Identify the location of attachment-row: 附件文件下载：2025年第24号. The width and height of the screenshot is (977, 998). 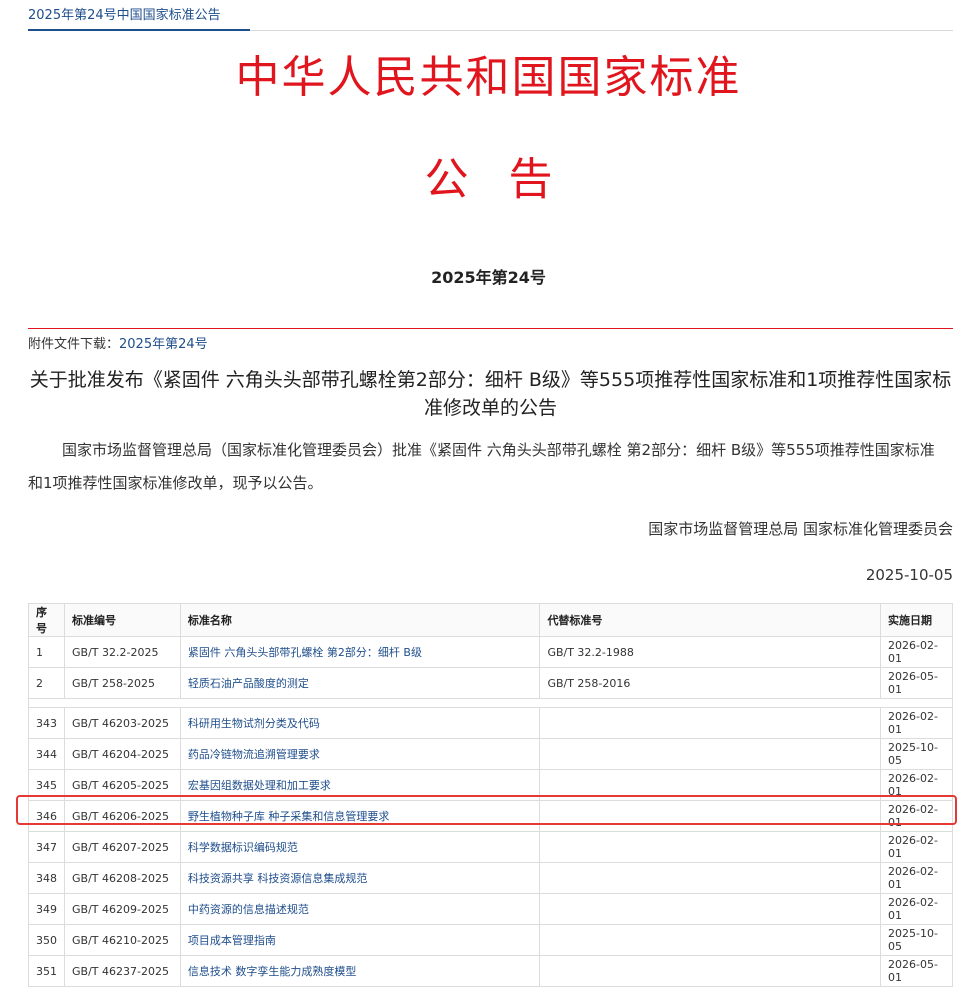
(118, 342).